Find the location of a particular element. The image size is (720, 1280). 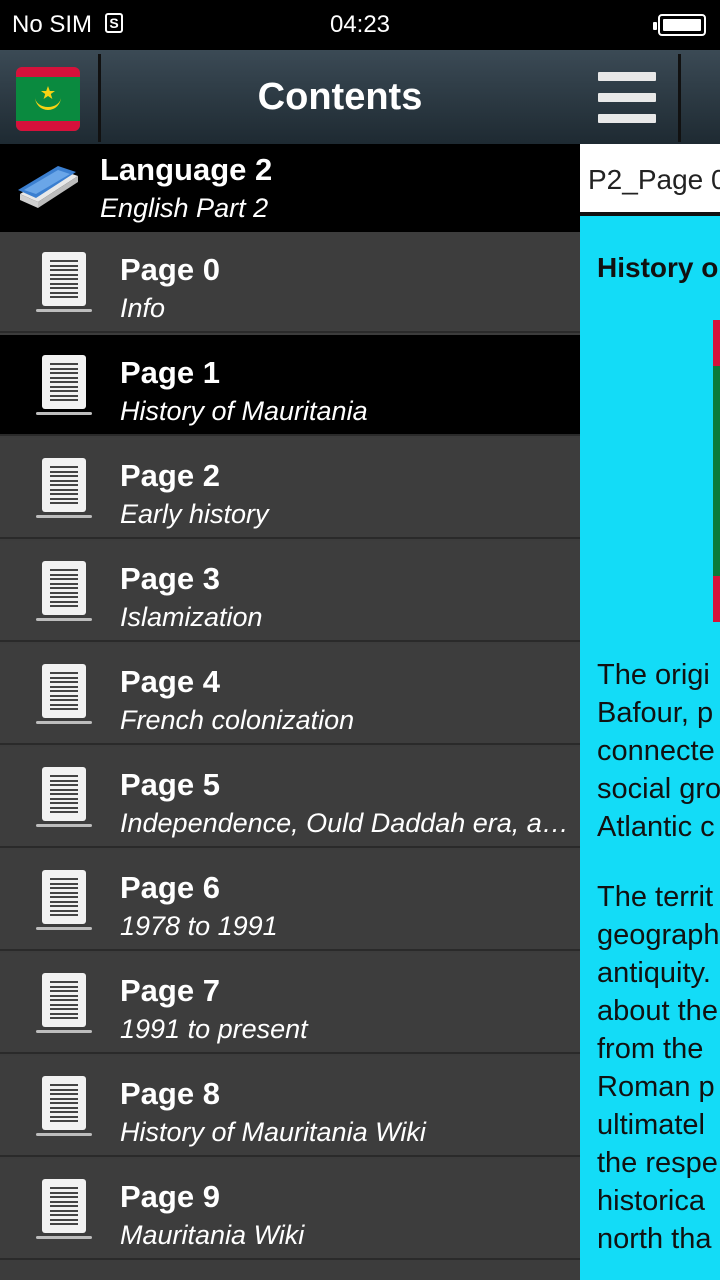

page-label-bar: P2_Page 0 is located at coordinates (650, 180).